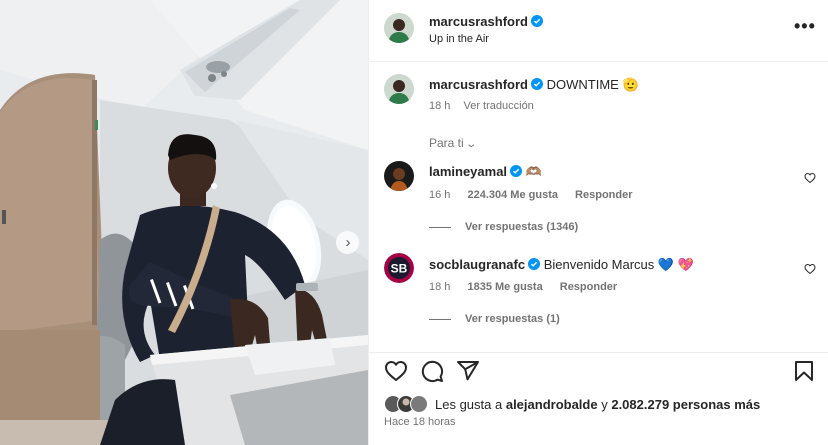 The height and width of the screenshot is (445, 828). I want to click on chevron-right-icon: ›, so click(348, 242).